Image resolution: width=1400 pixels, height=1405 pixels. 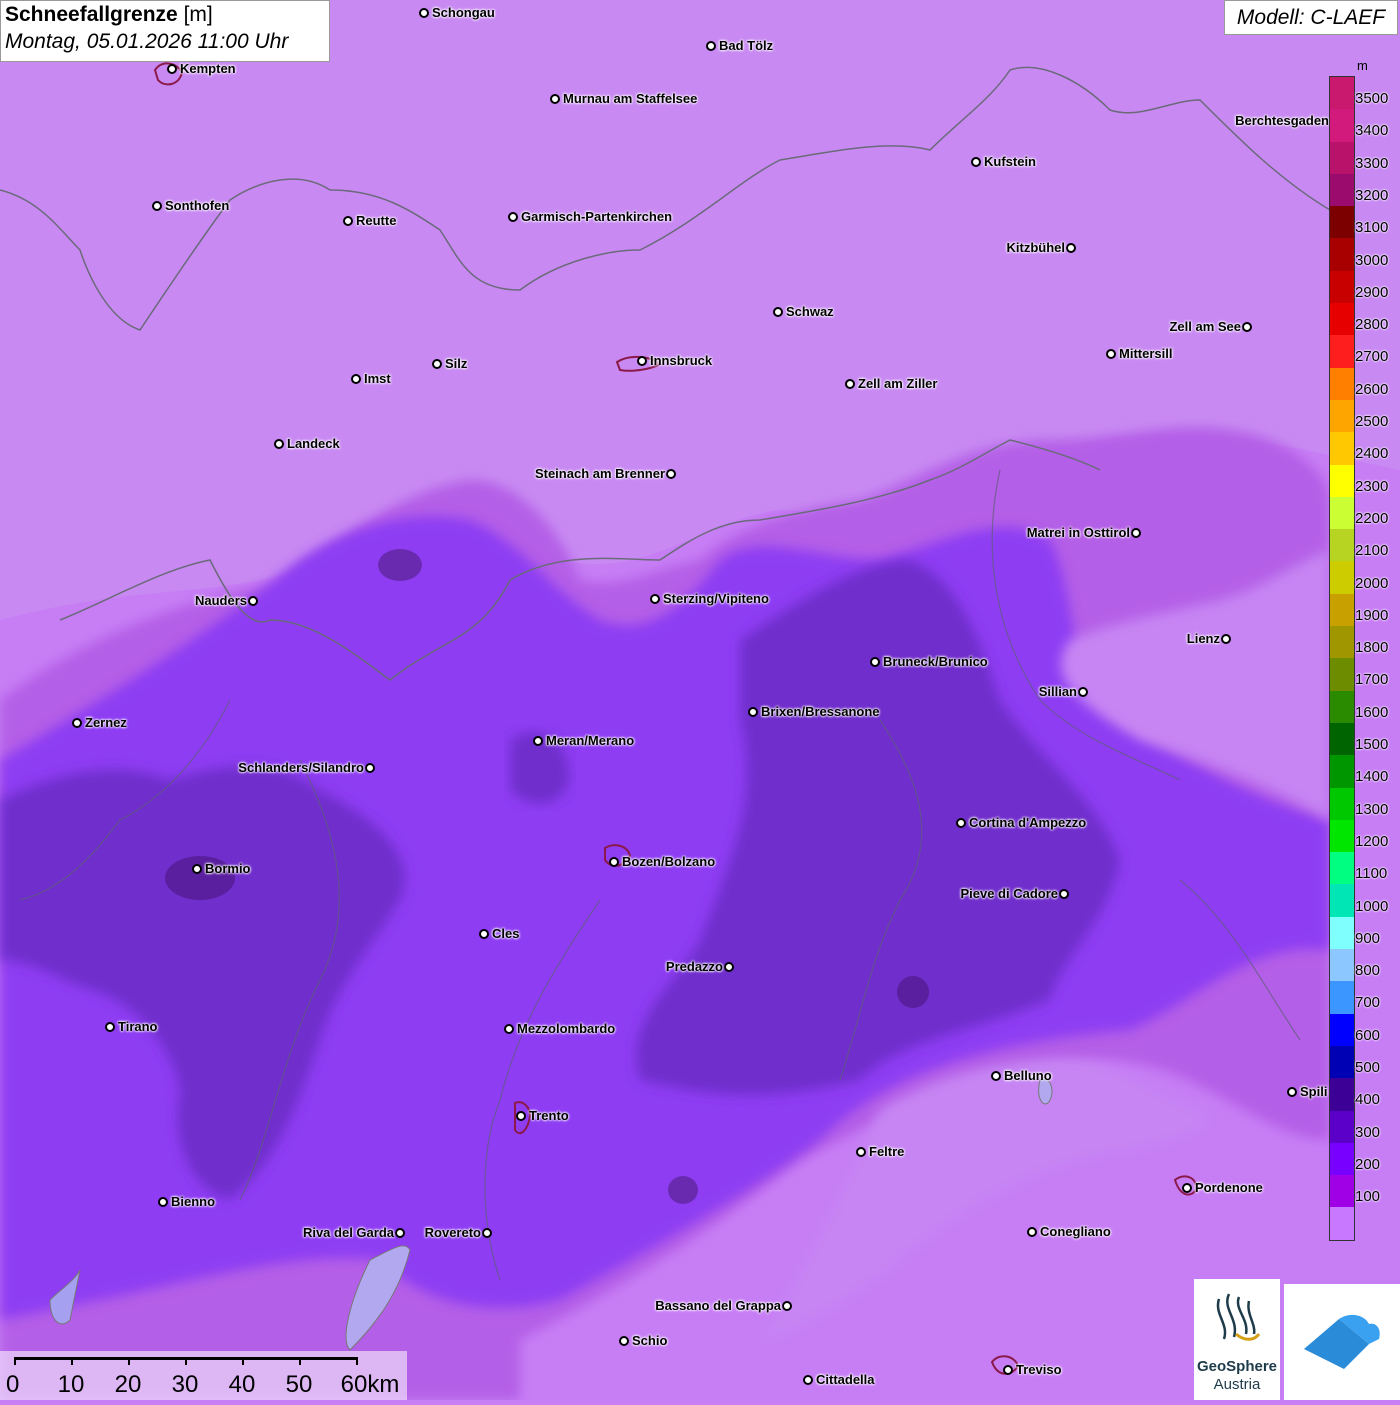 I want to click on legend-label: 3100, so click(x=1372, y=228).